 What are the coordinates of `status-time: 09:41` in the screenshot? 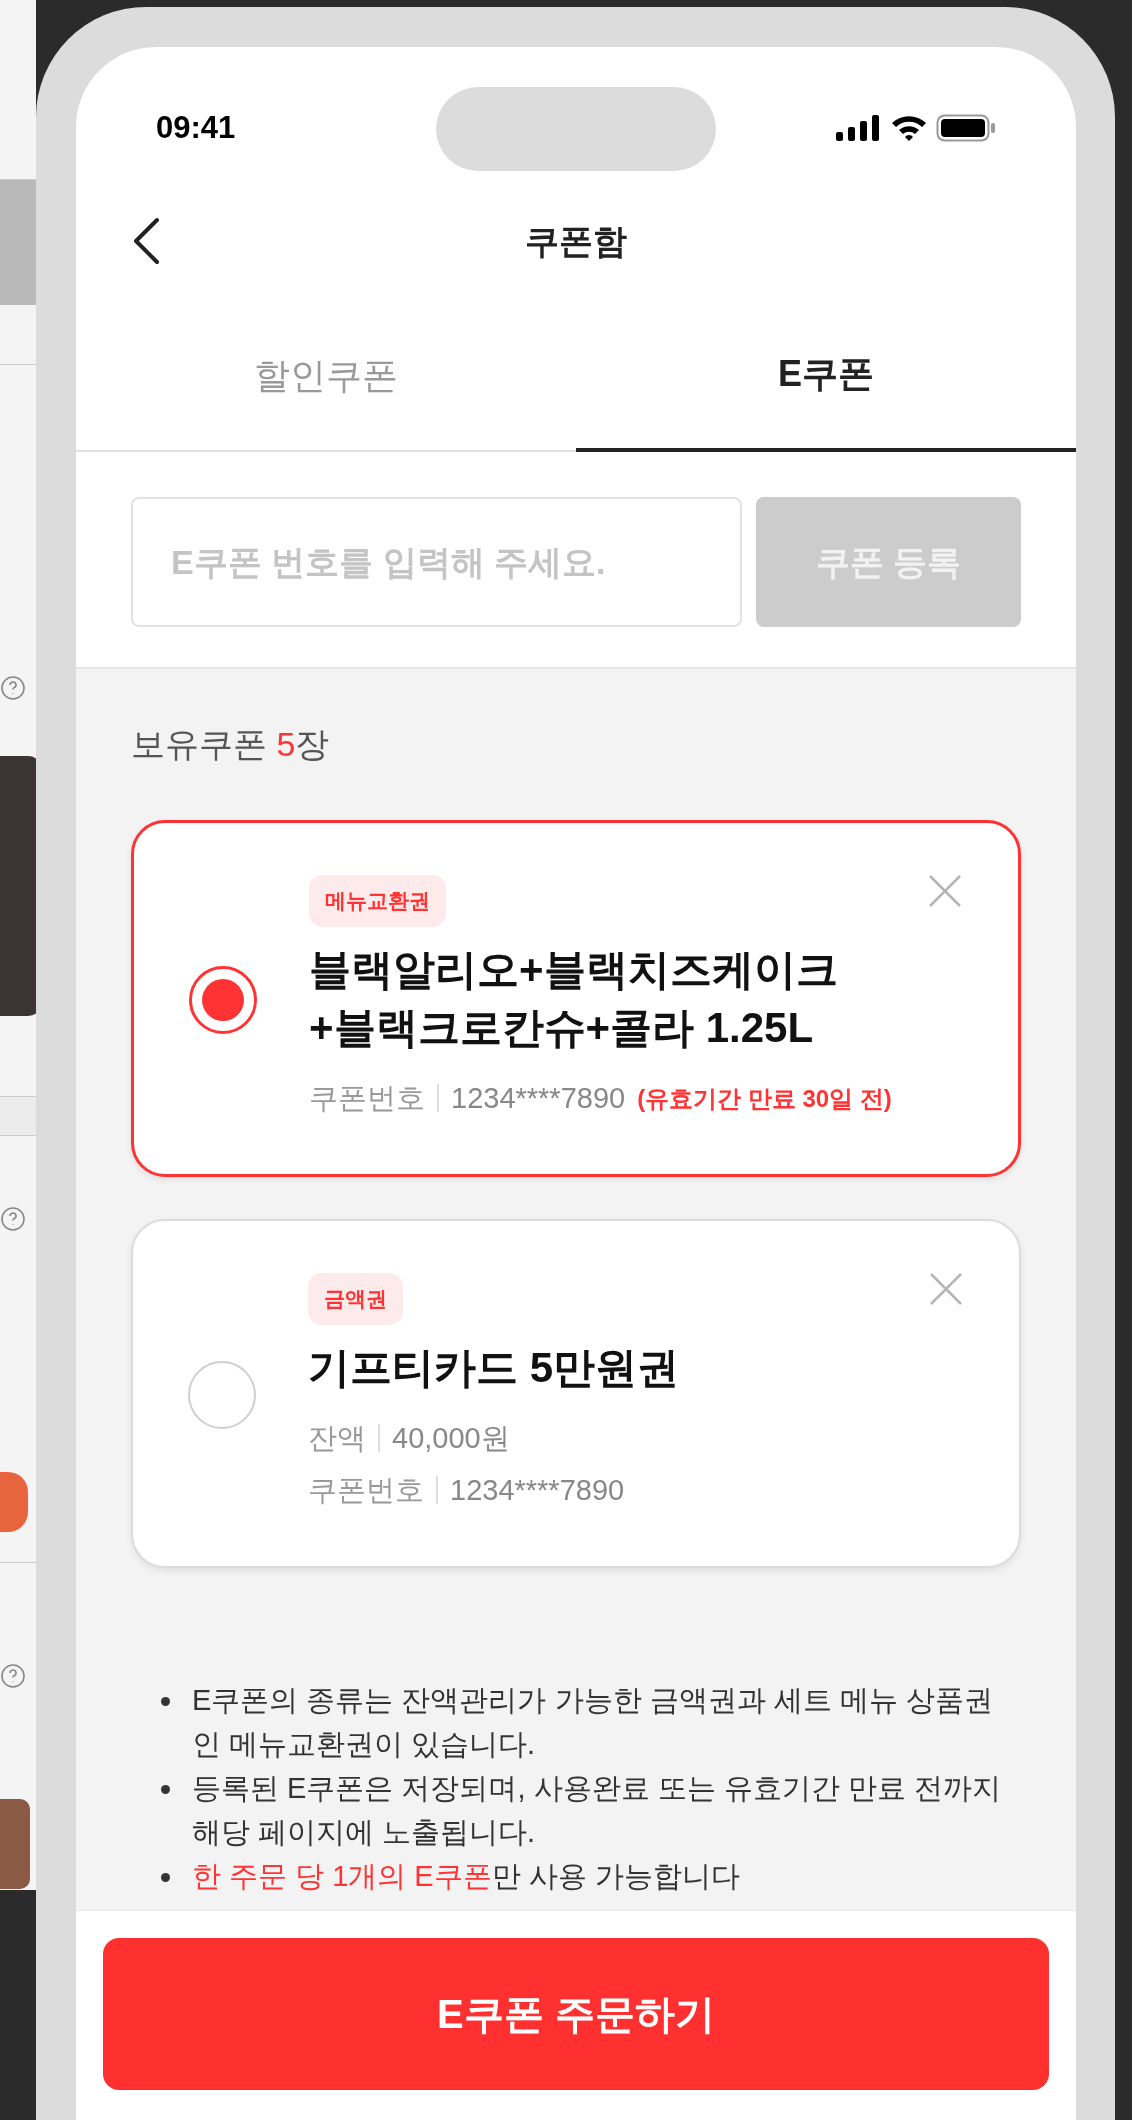 It's located at (196, 127).